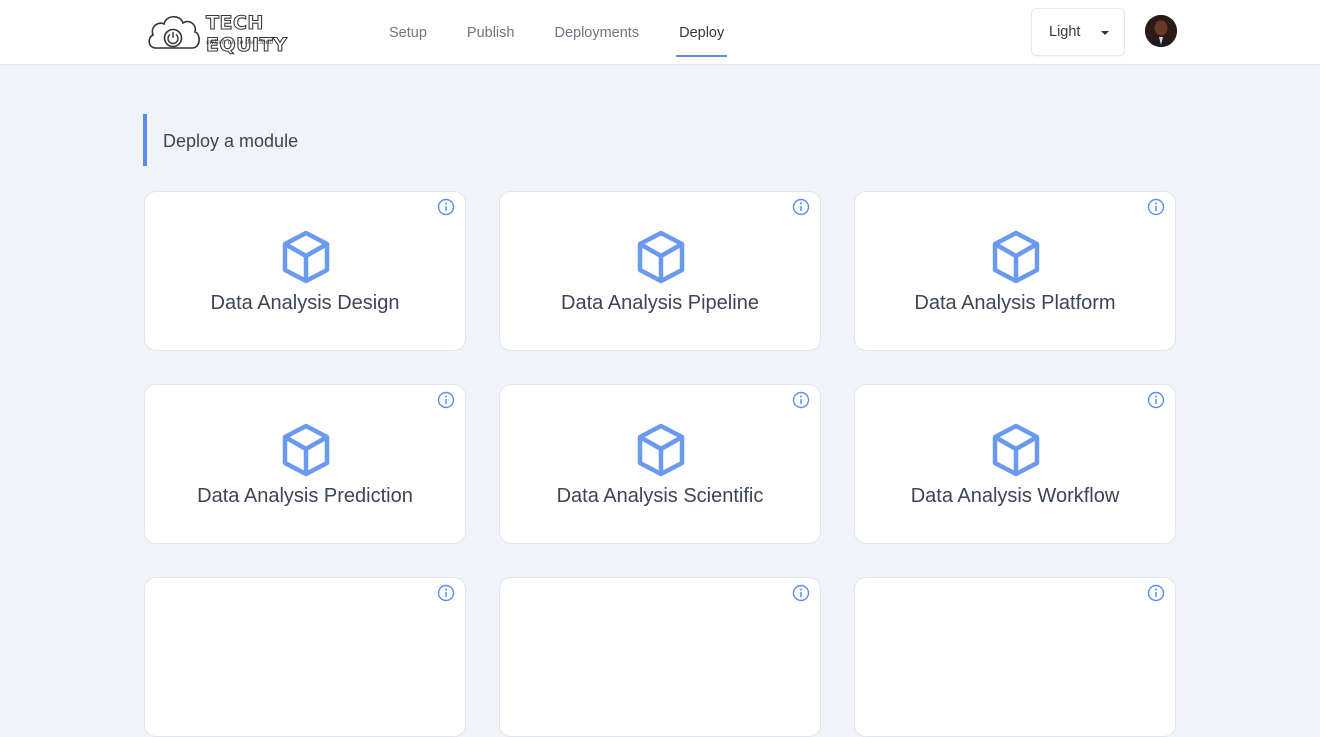 This screenshot has width=1320, height=737. I want to click on caret-down-icon, so click(1105, 33).